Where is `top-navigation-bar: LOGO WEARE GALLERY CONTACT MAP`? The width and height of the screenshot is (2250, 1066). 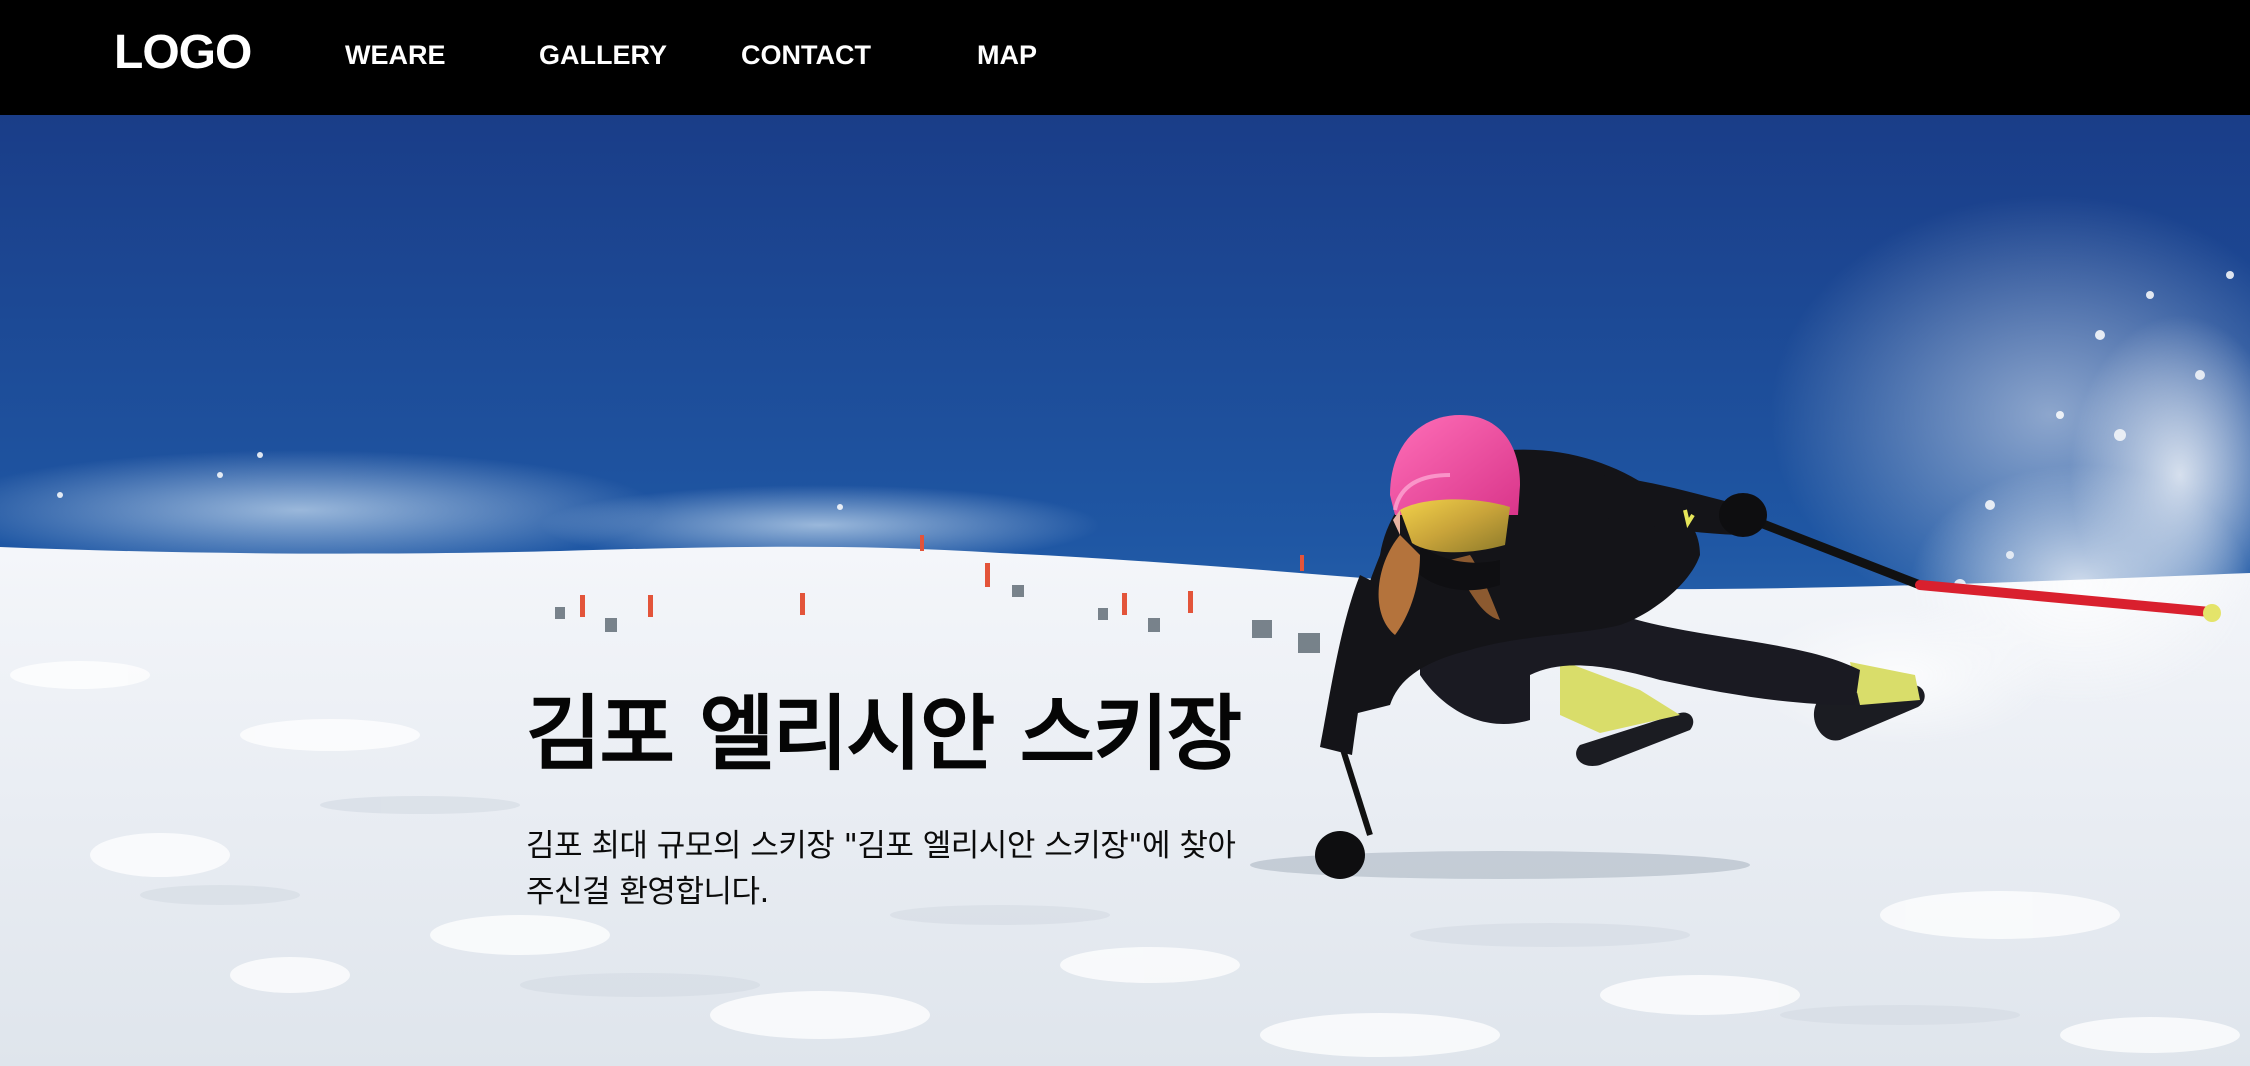 top-navigation-bar: LOGO WEARE GALLERY CONTACT MAP is located at coordinates (1125, 57).